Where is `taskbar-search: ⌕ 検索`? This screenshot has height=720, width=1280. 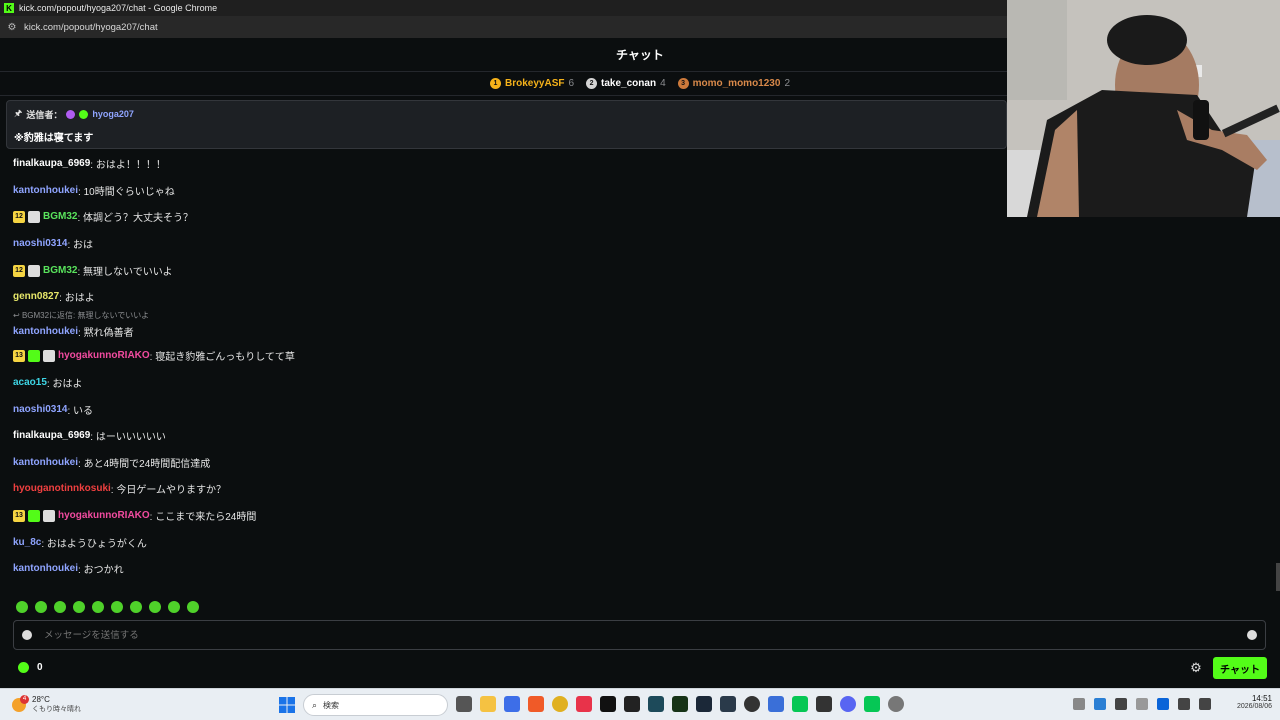
taskbar-search: ⌕ 検索 is located at coordinates (375, 705).